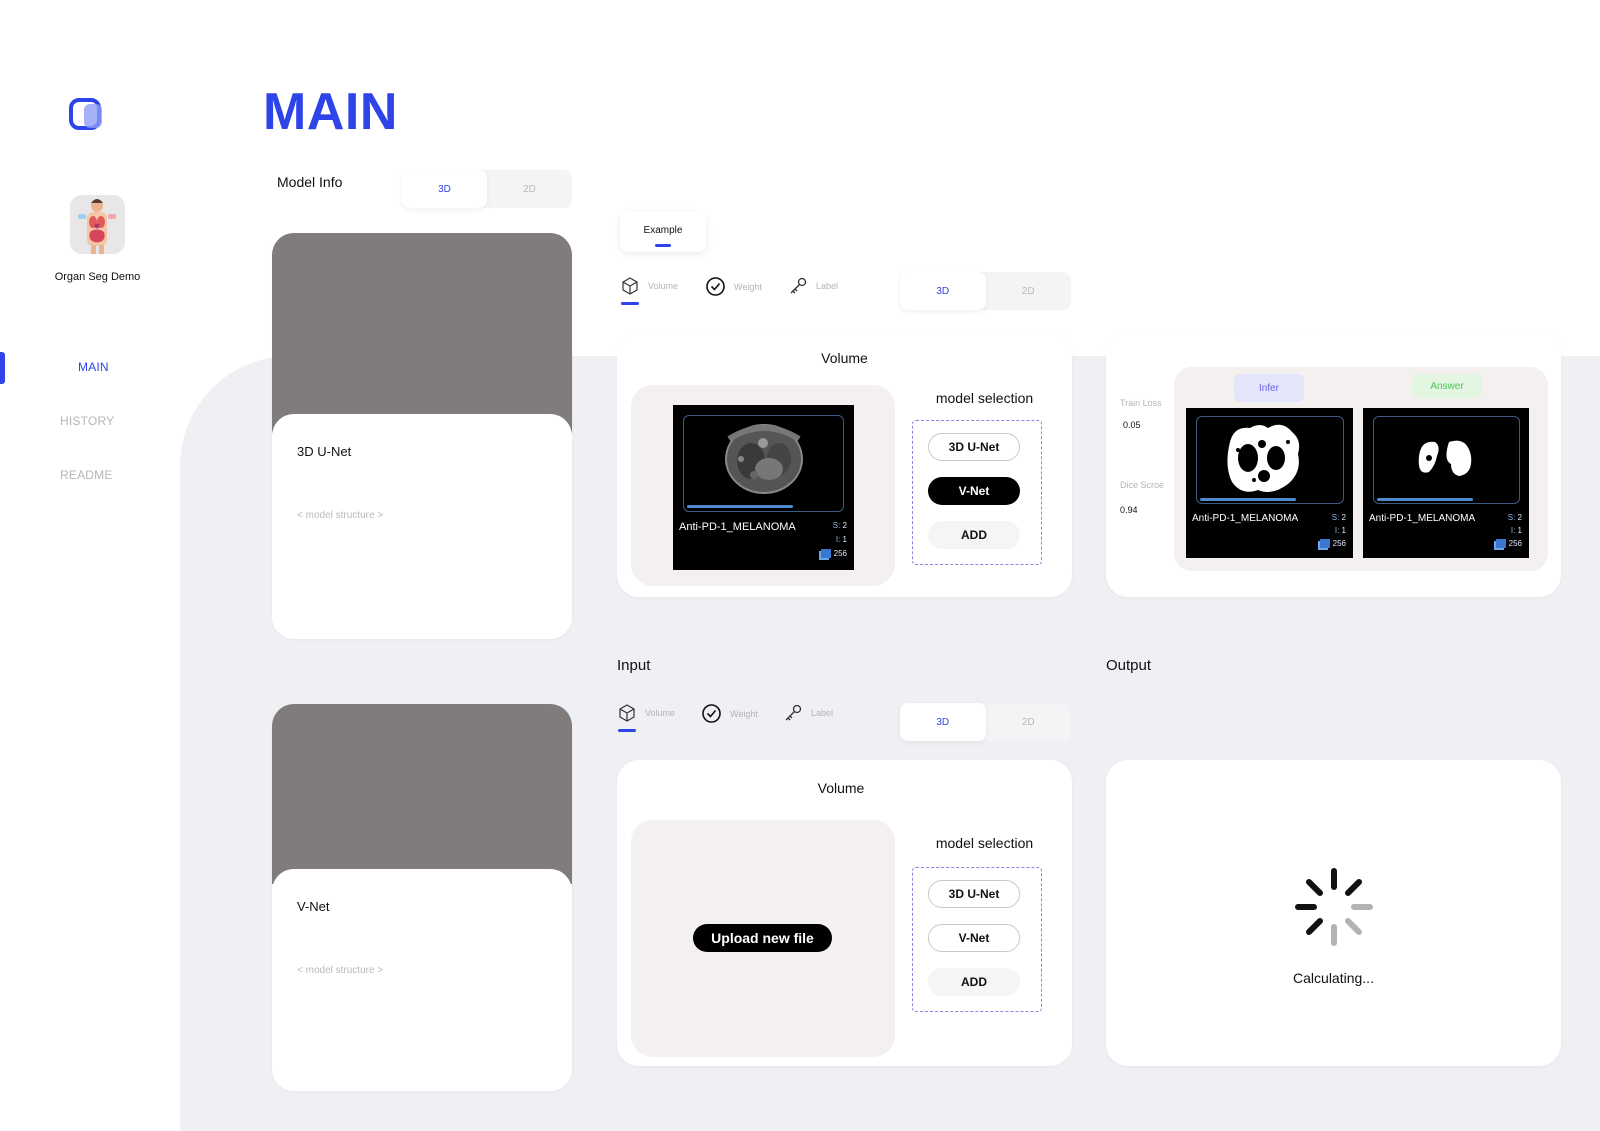 The width and height of the screenshot is (1600, 1131). I want to click on input-section-label: Input, so click(634, 665).